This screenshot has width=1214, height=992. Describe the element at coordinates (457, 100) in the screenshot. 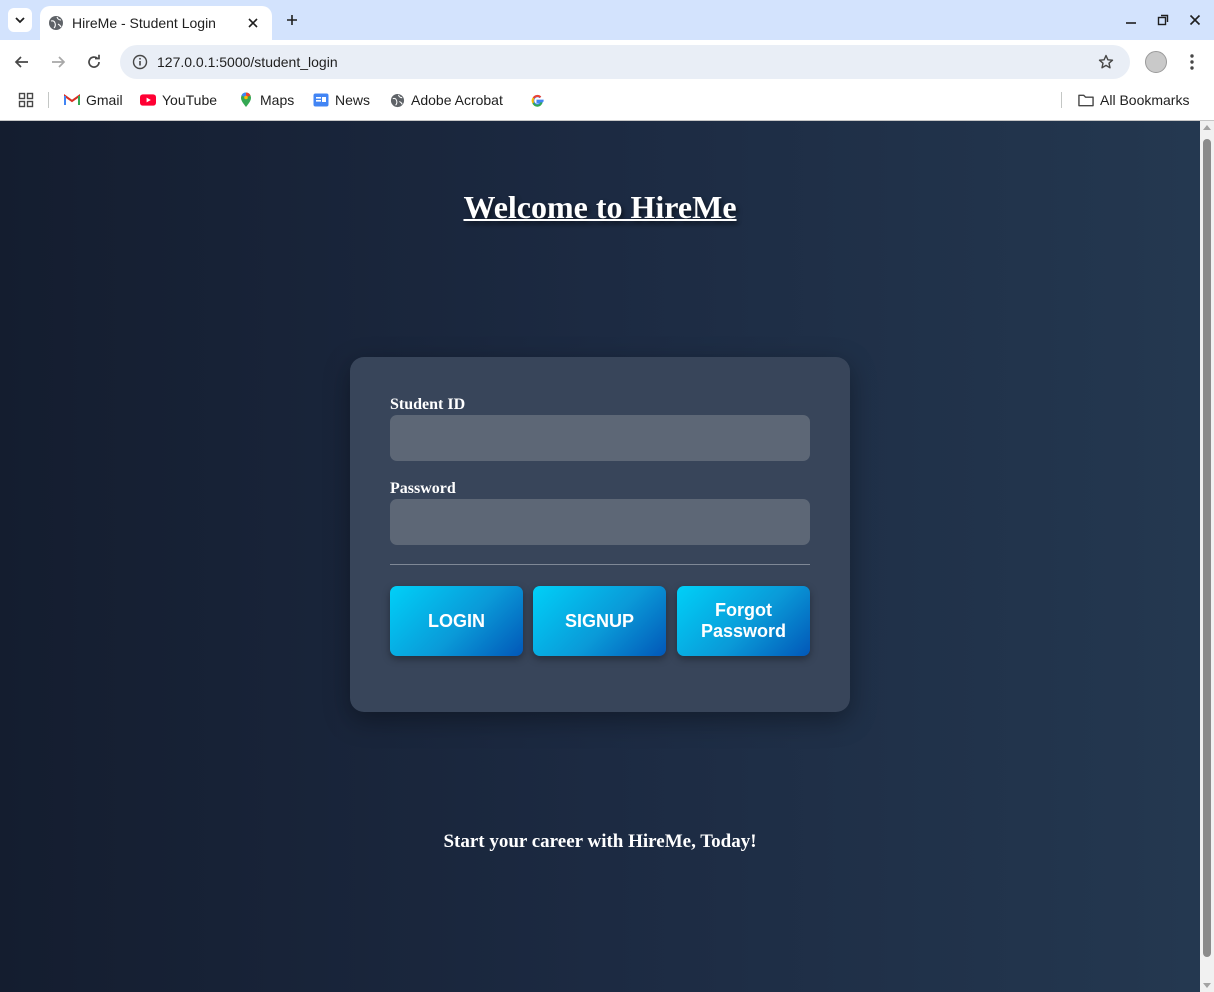

I see `bookmark-label: Adobe Acrobat` at that location.